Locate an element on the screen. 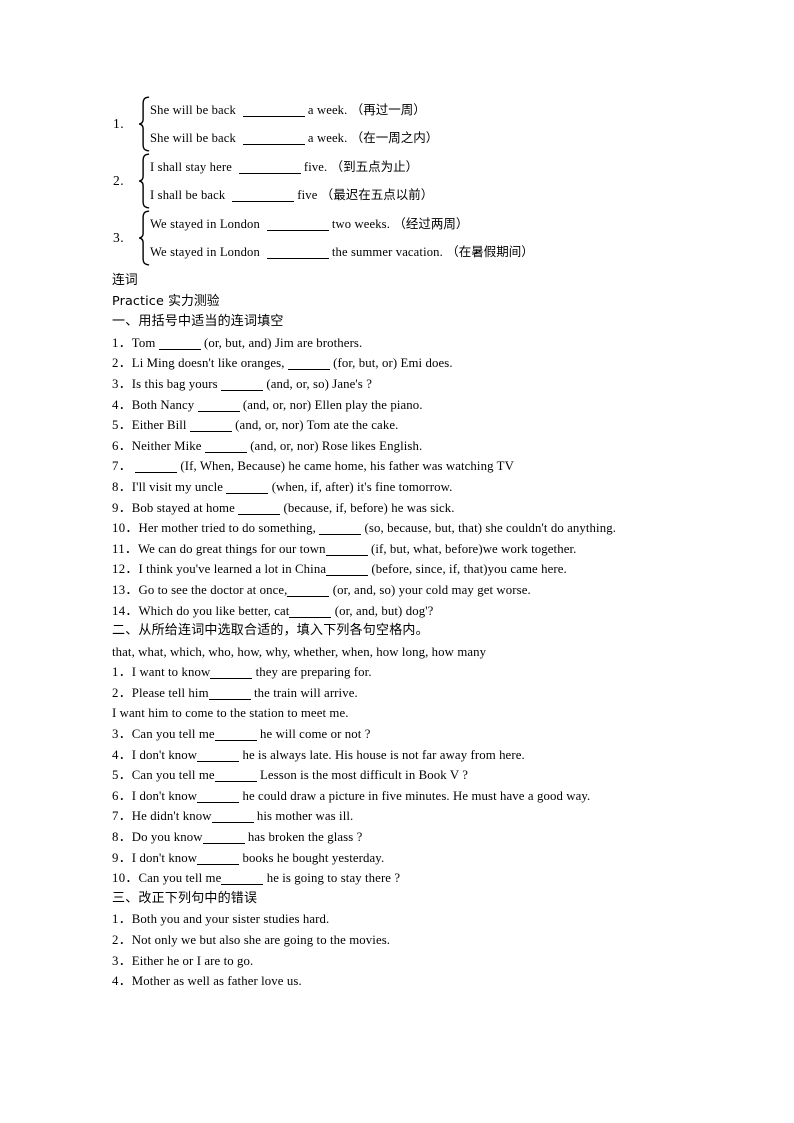 Image resolution: width=794 pixels, height=1123 pixels. sentence-after-blank: (and, or, nor) Tom ate the cake. is located at coordinates (315, 425).